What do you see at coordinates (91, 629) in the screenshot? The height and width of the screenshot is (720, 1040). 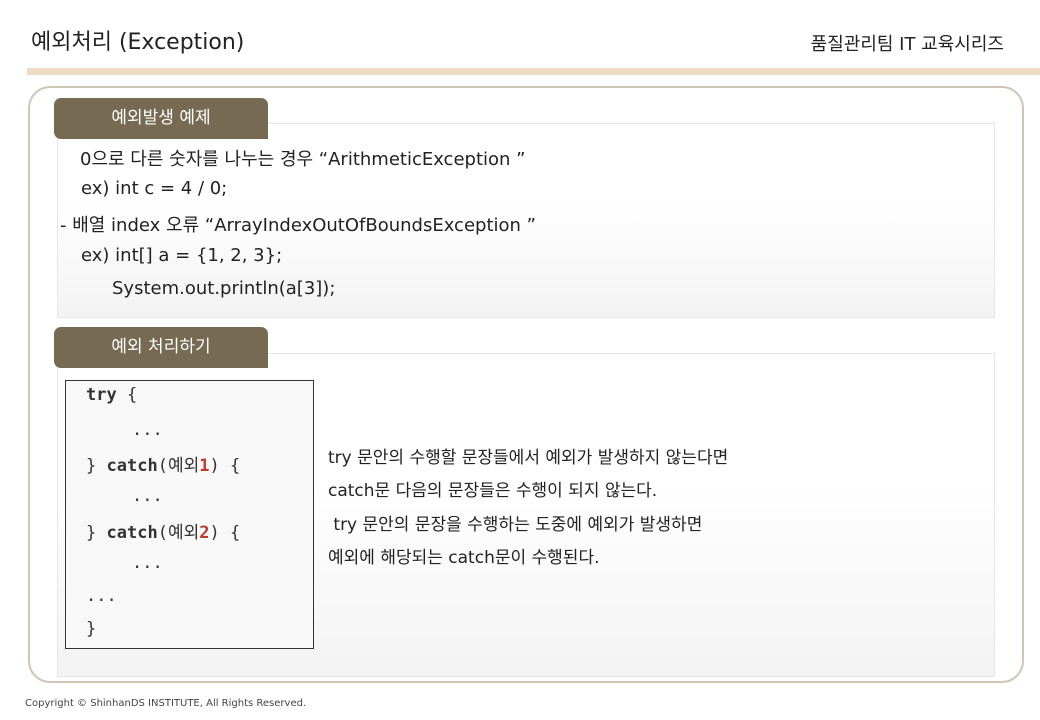 I see `code-final-brace: }` at bounding box center [91, 629].